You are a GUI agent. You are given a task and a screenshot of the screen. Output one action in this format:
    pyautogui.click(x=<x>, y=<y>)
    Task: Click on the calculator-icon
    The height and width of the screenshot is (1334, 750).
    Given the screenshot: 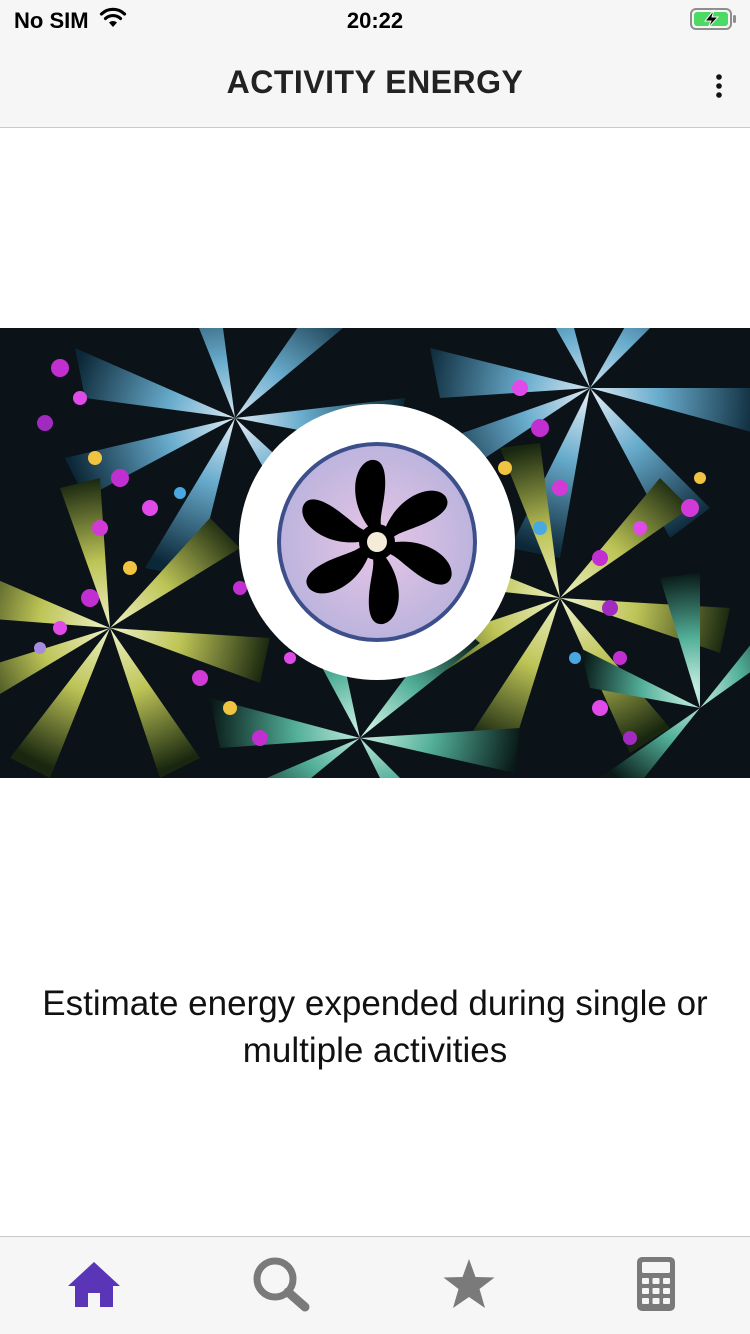 What is the action you would take?
    pyautogui.click(x=656, y=1284)
    